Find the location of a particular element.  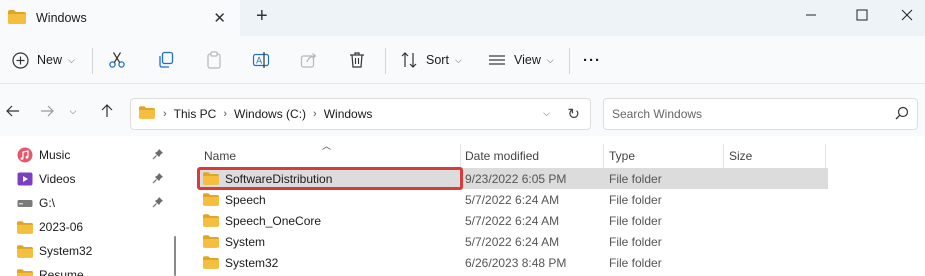

column-header-date: Date modified is located at coordinates (502, 156).